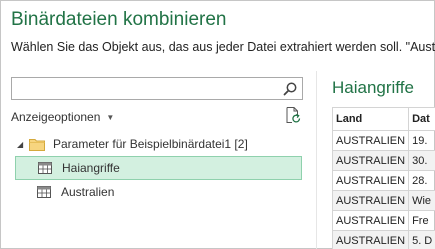 This screenshot has width=435, height=249. What do you see at coordinates (56, 117) in the screenshot?
I see `display-options-label: Anzeigeoptionen` at bounding box center [56, 117].